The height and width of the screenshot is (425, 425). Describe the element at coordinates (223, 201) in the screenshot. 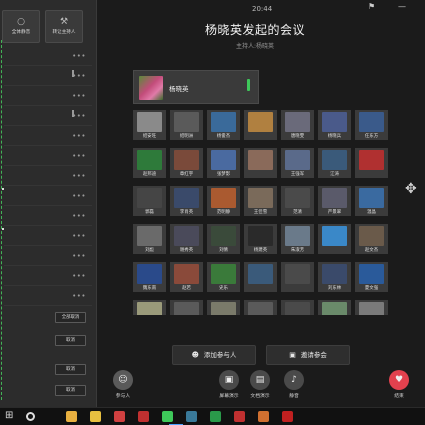

I see `participant-tile: 范明静` at that location.